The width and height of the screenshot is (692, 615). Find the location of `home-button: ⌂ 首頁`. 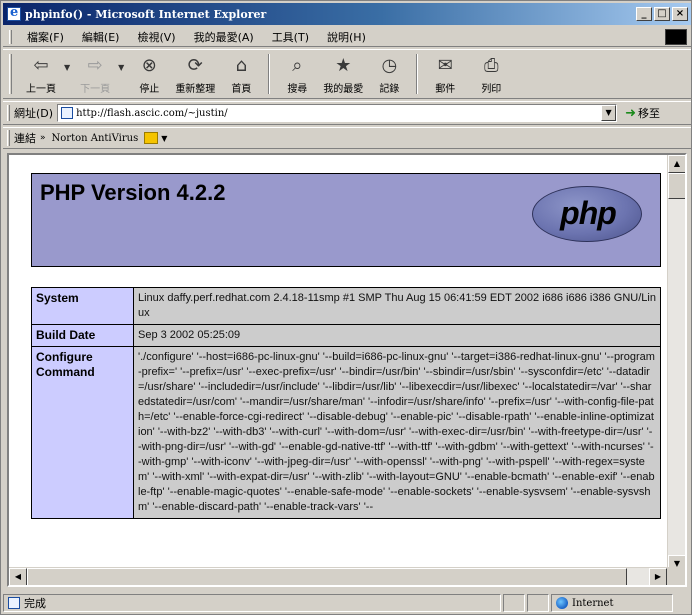

home-button: ⌂ 首頁 is located at coordinates (241, 74).